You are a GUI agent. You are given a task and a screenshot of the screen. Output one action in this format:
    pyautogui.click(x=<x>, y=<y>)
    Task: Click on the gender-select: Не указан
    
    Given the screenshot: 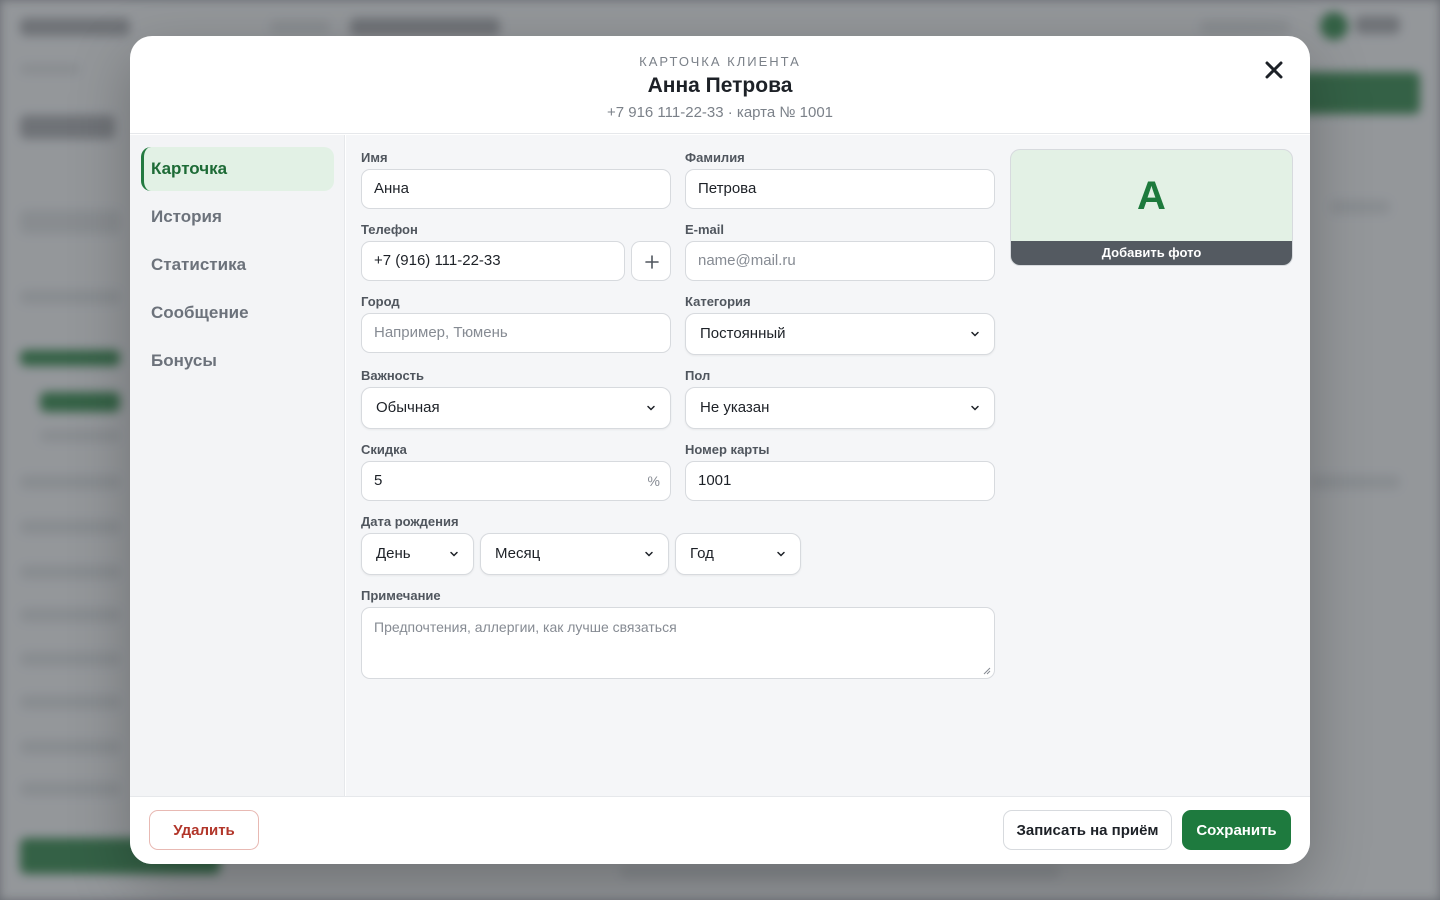 What is the action you would take?
    pyautogui.click(x=840, y=408)
    